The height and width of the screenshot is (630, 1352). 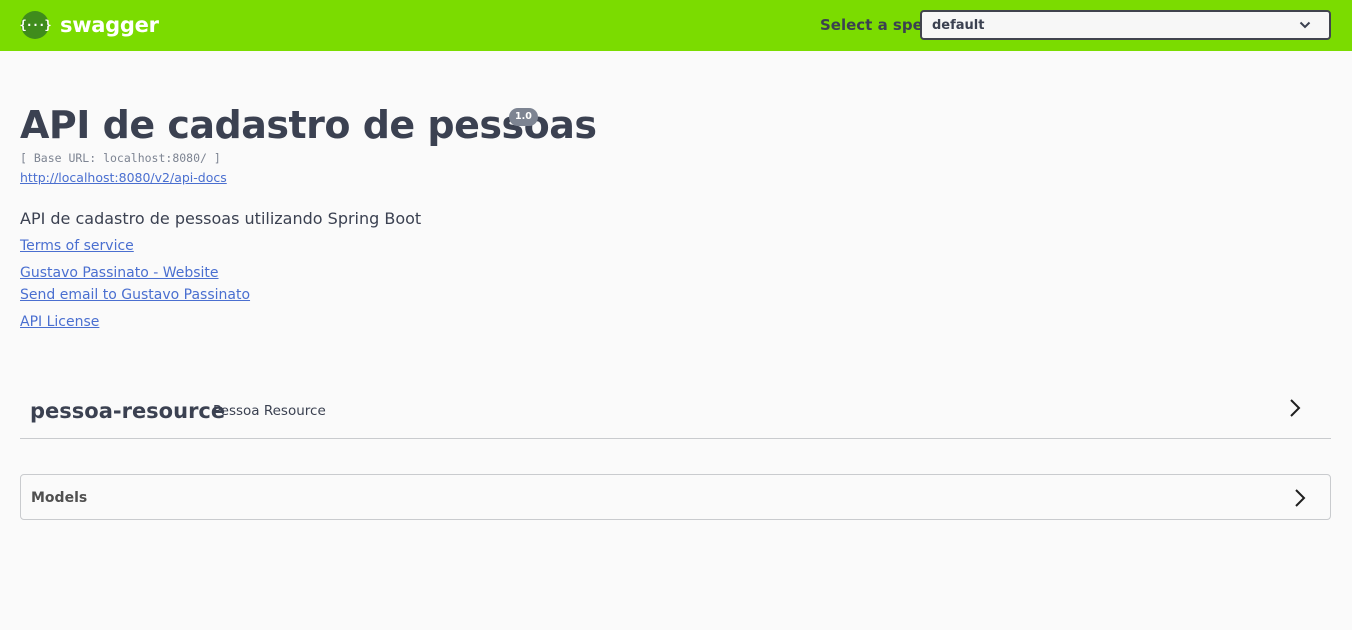 I want to click on spec-label: Select a spec, so click(x=876, y=25).